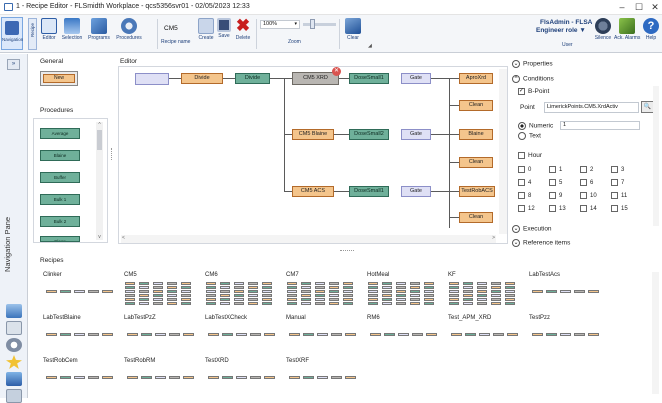 Image resolution: width=662 pixels, height=403 pixels. I want to click on numeric-input: 1, so click(600, 125).